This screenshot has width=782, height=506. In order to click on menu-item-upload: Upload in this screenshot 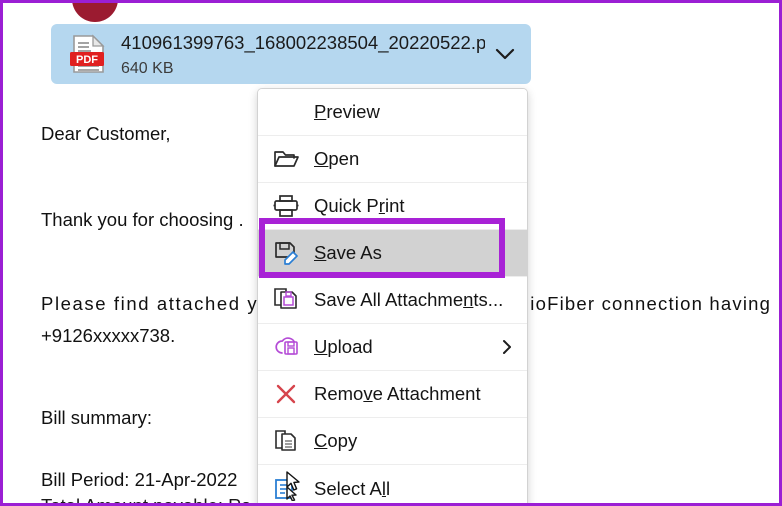, I will do `click(392, 347)`.